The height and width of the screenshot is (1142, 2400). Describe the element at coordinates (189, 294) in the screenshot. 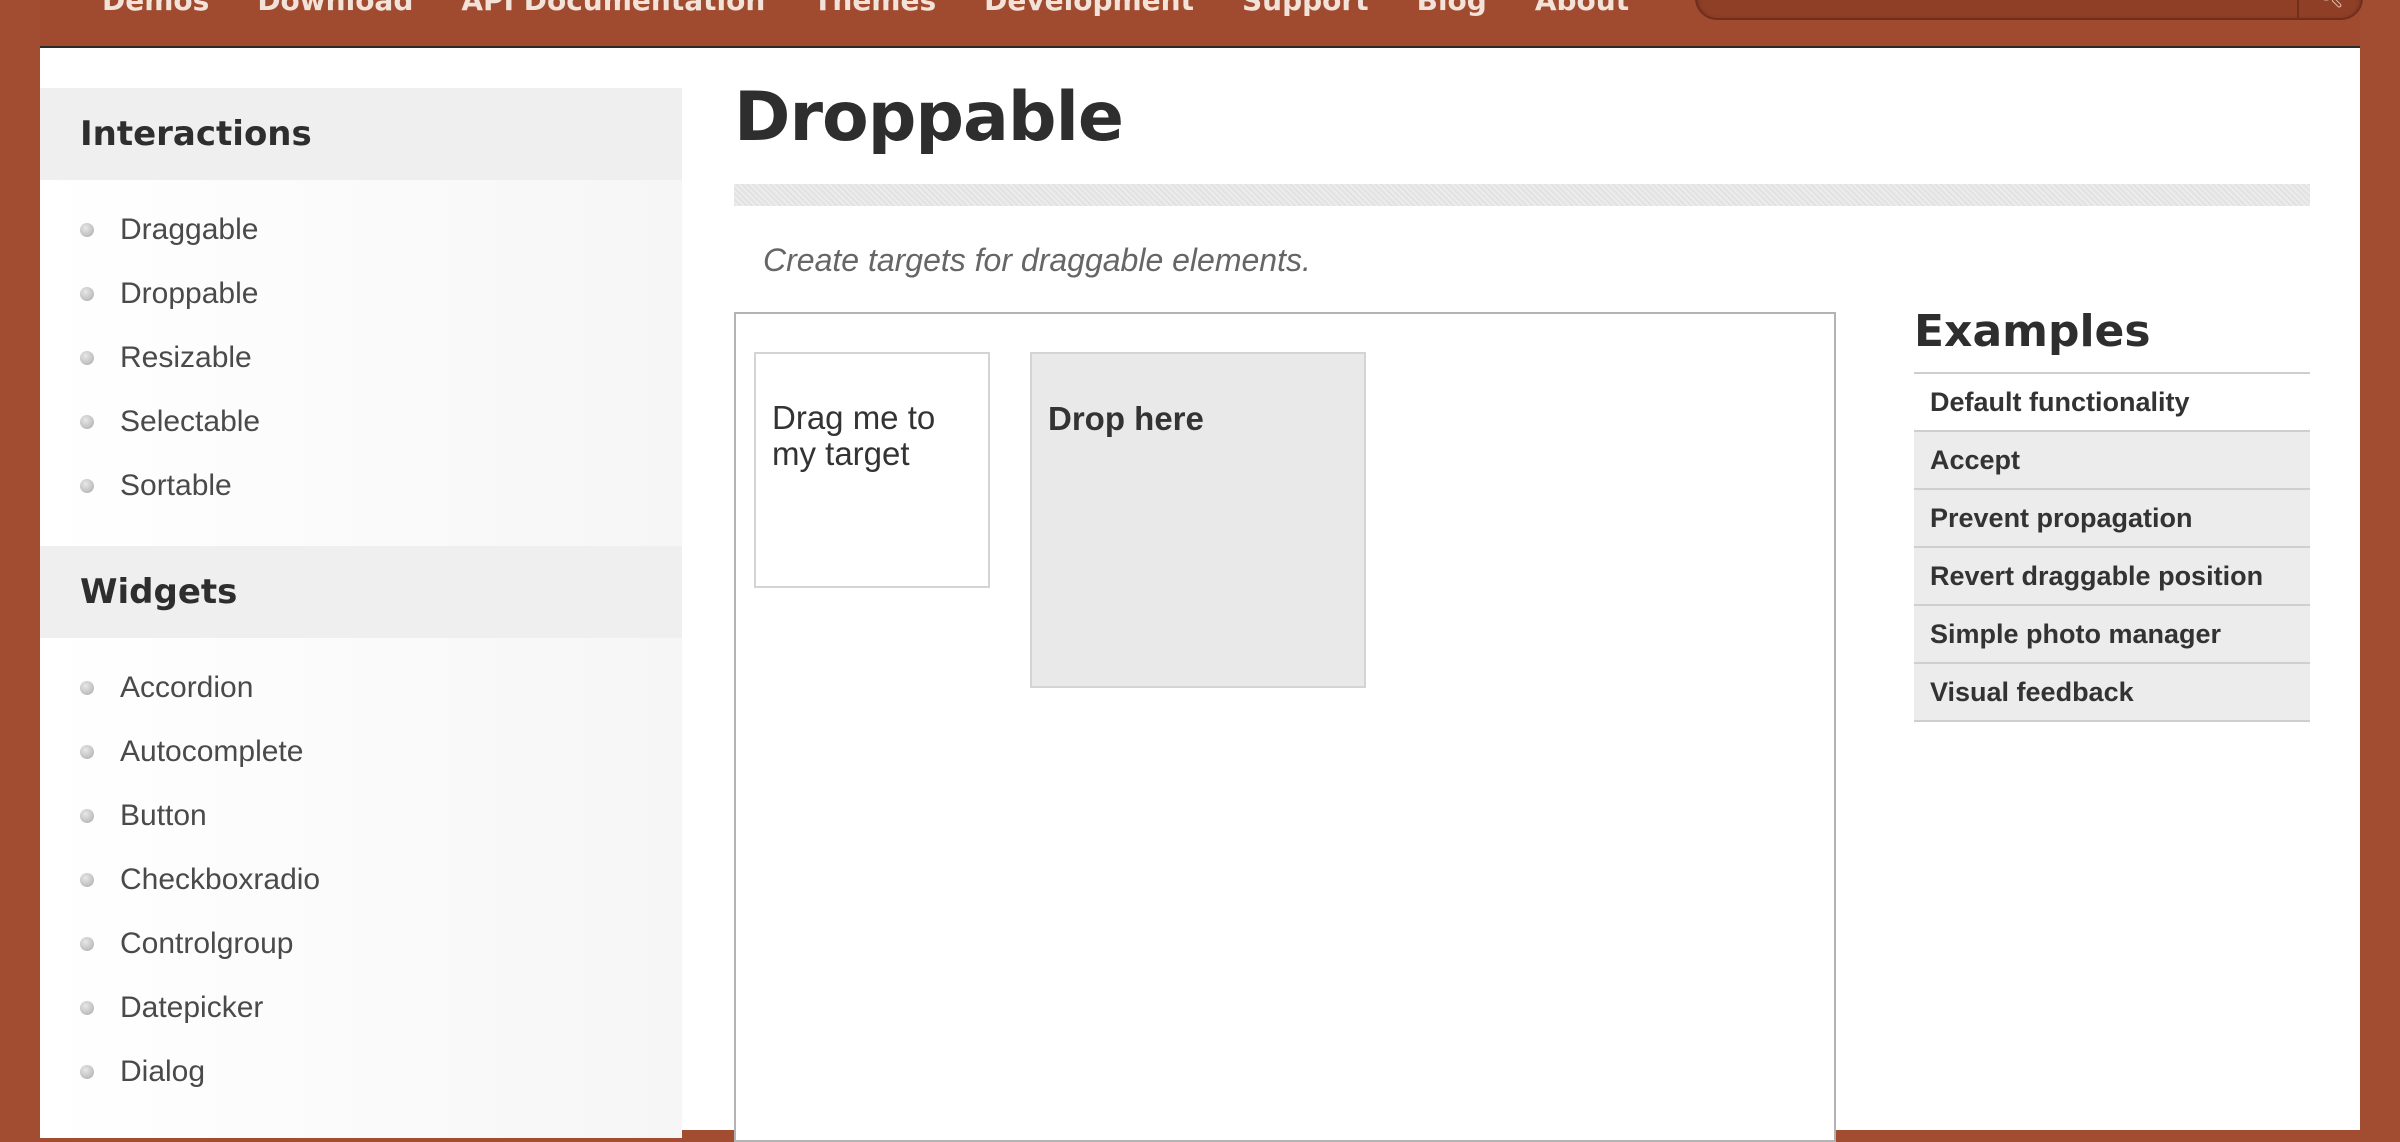

I see `sidebar-item-label: Droppable` at that location.